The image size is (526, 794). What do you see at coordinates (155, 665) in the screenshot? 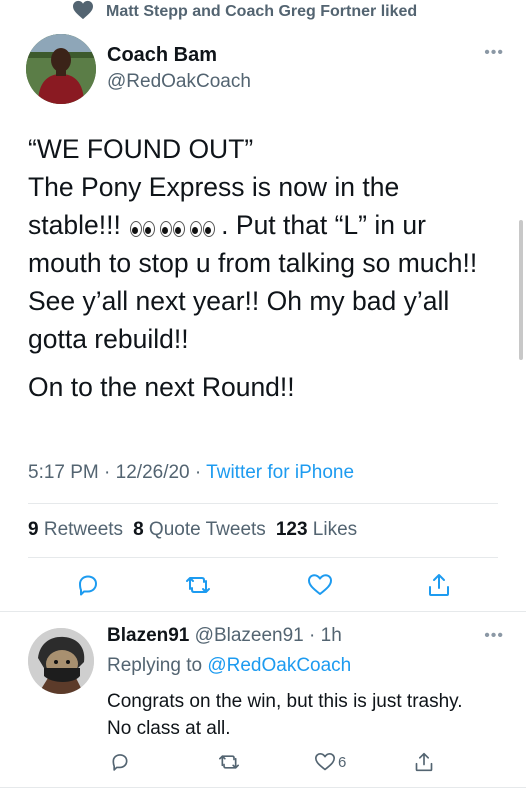
I see `replying-to-label: Replying to` at bounding box center [155, 665].